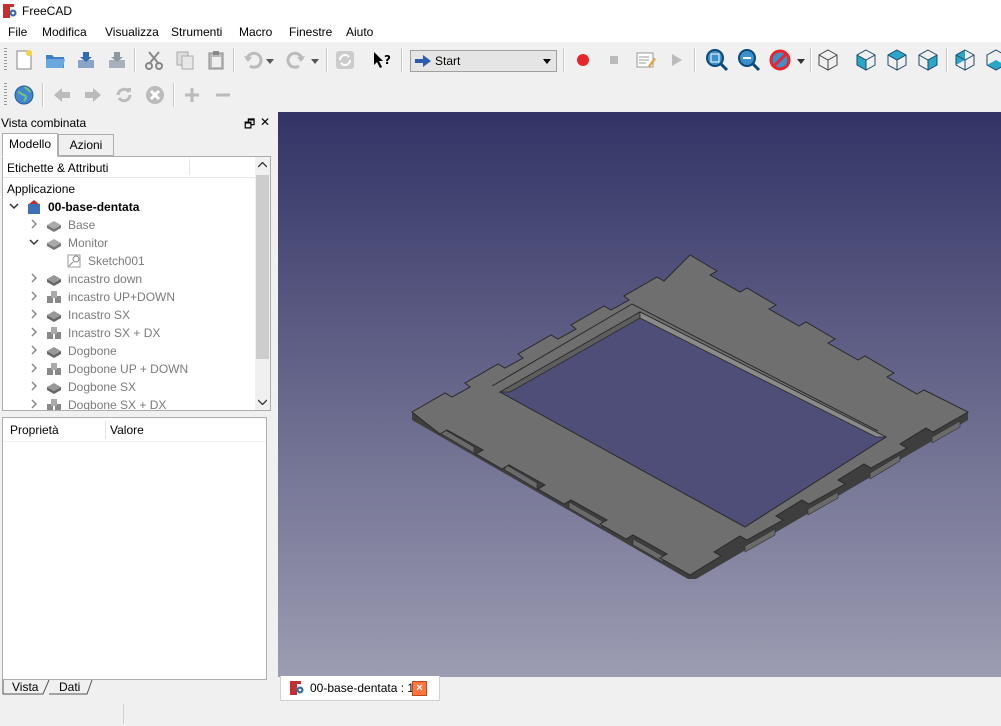  I want to click on tree-item-incastro-up-down: incastro UP+DOWN, so click(128, 297).